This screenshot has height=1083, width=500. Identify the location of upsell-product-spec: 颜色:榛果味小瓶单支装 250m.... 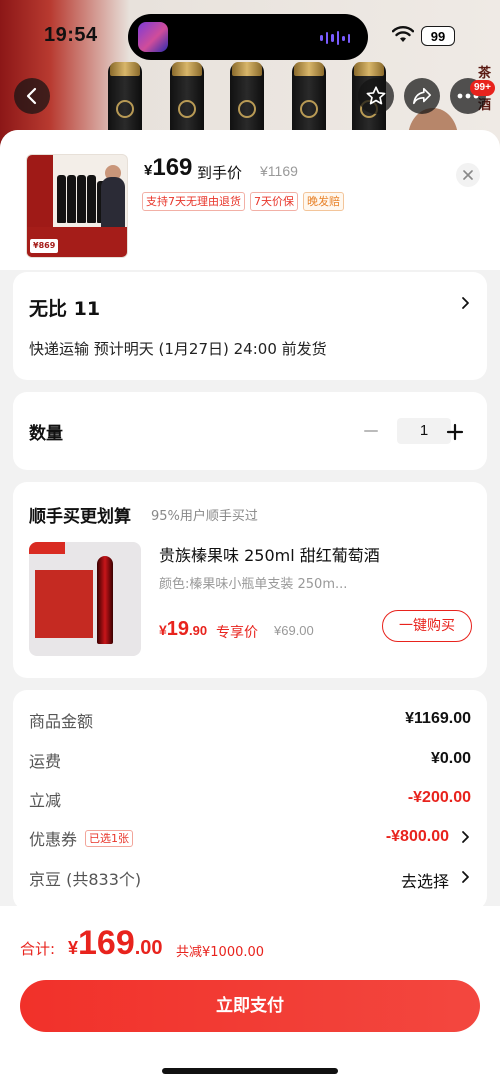
(253, 584).